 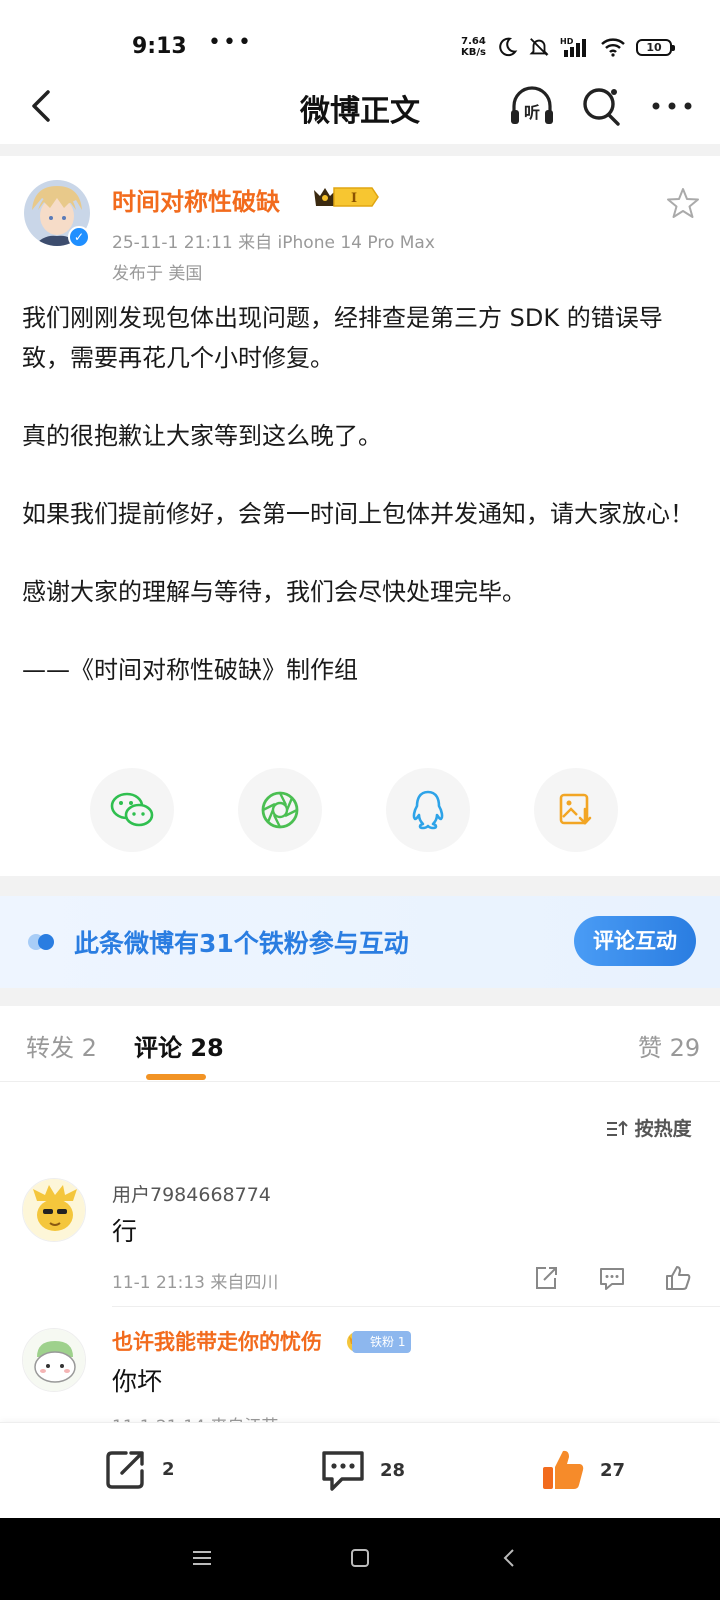 I want to click on system-navigation-bar, so click(x=360, y=1559).